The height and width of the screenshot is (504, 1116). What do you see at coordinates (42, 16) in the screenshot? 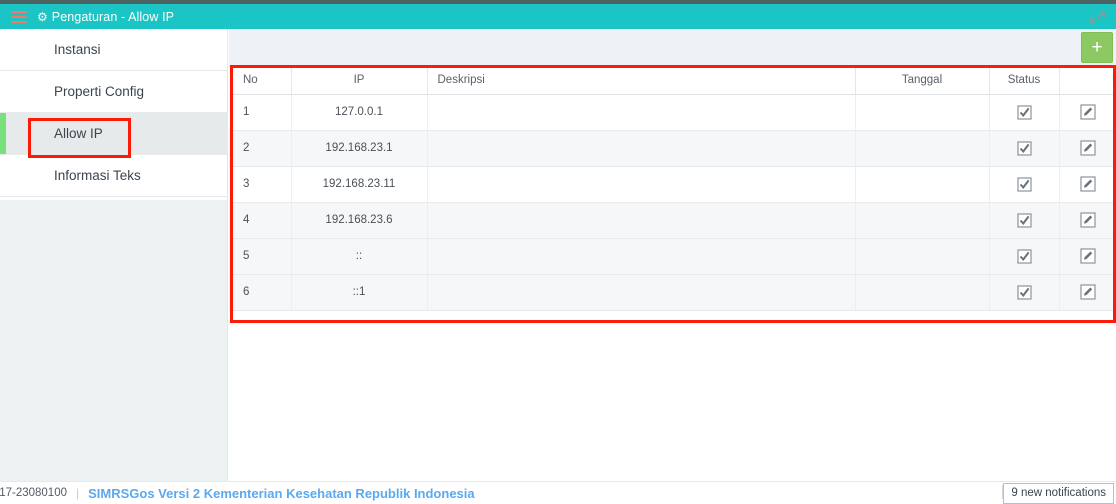
I see `gear-icon: ⚙` at bounding box center [42, 16].